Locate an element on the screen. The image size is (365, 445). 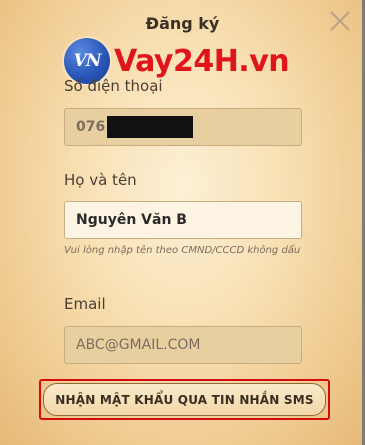
sms-button-highlight: NHẬN MẬT KHẨU QUA TIN NHẮN SMS is located at coordinates (184, 399).